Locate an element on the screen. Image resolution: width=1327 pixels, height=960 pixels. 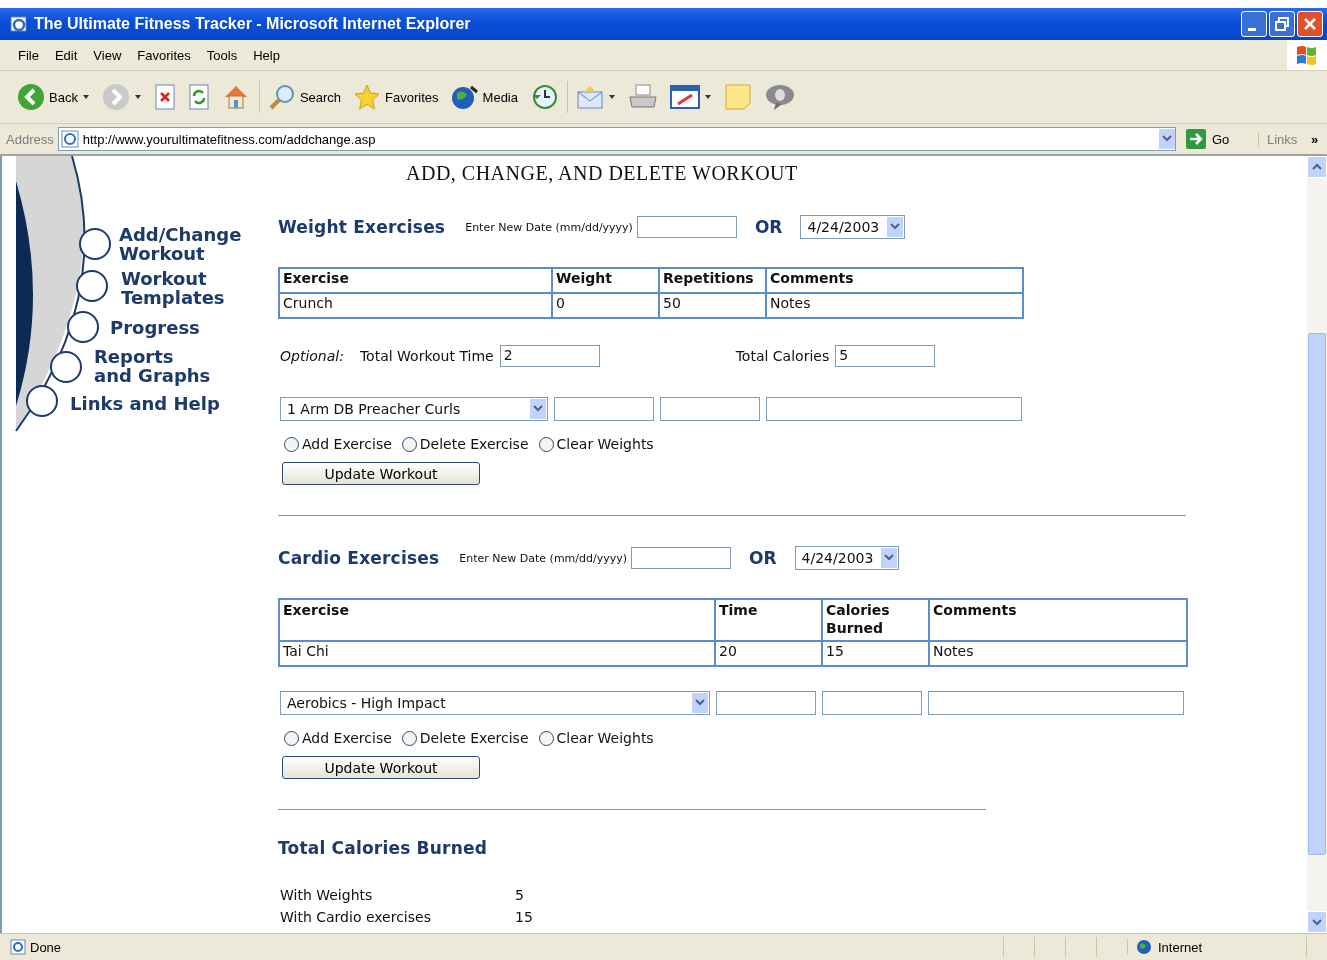
window-title: The Ultimate Fitness Tracker - Microsoft Internet Explorer is located at coordinates (253, 24).